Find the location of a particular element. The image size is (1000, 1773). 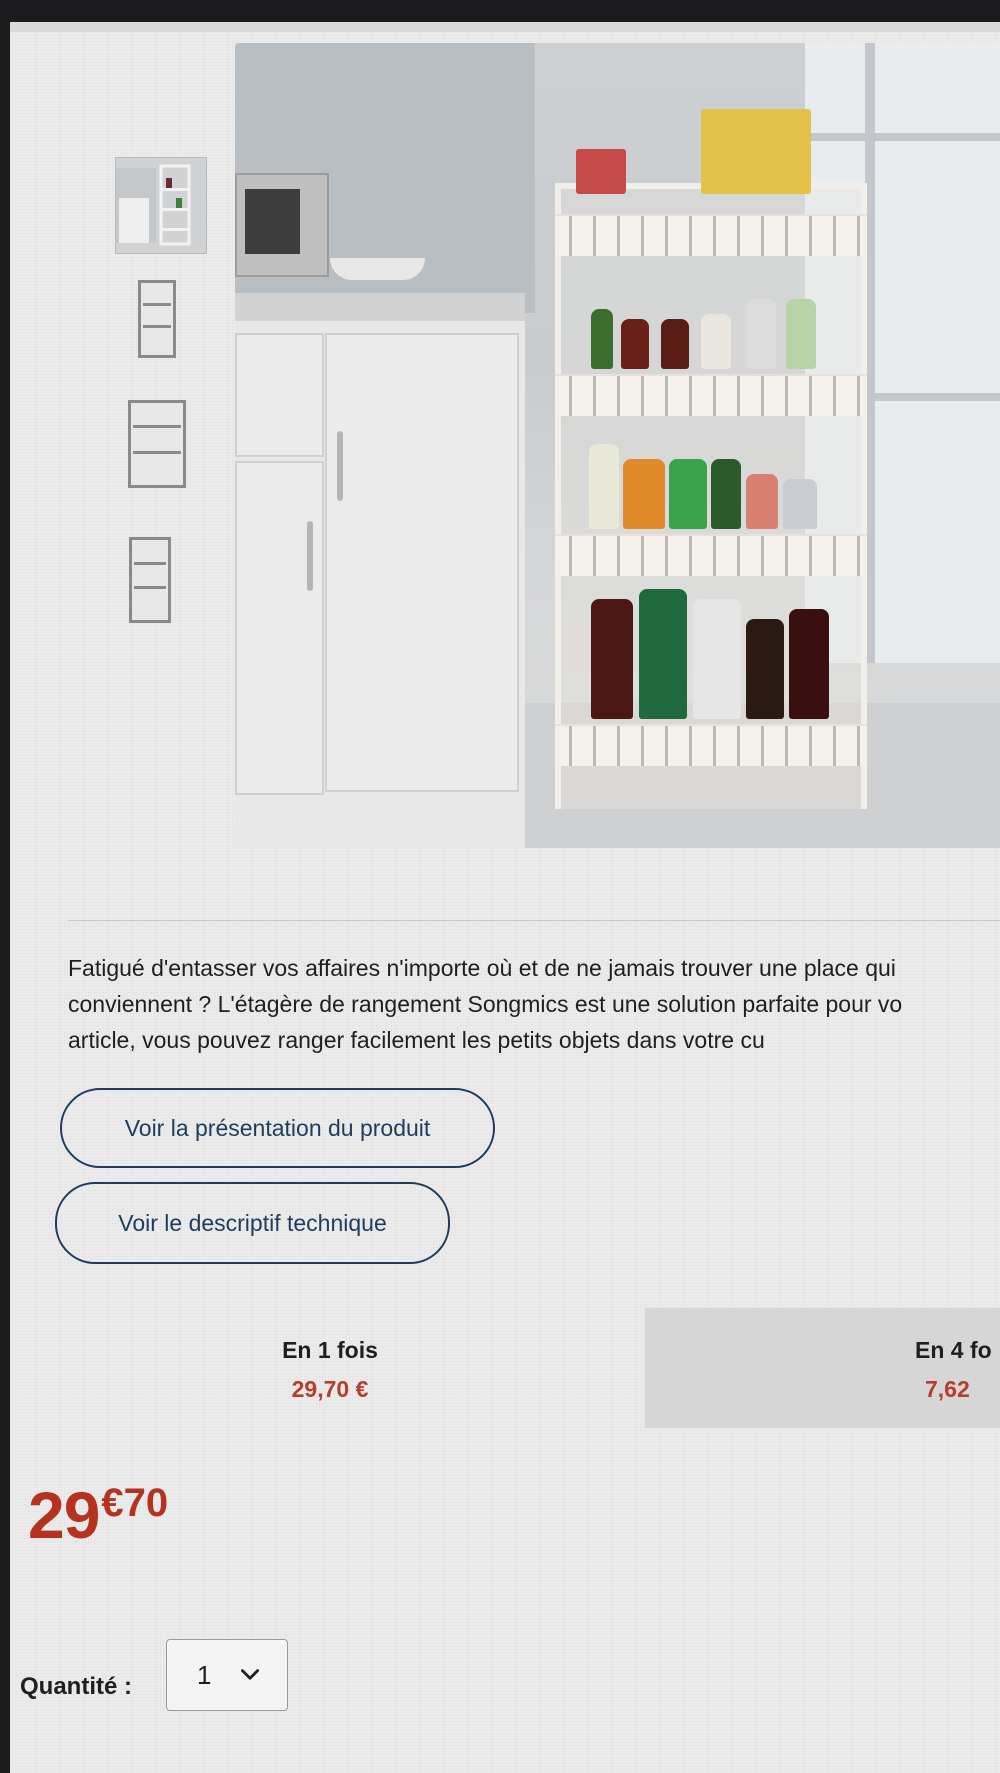

chevron-down-icon is located at coordinates (250, 1674).